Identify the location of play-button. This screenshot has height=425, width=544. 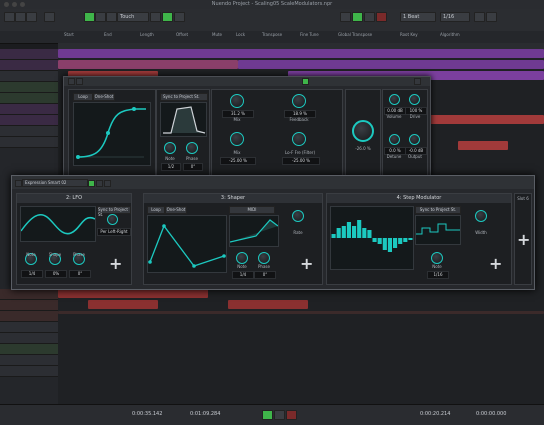
(357, 17).